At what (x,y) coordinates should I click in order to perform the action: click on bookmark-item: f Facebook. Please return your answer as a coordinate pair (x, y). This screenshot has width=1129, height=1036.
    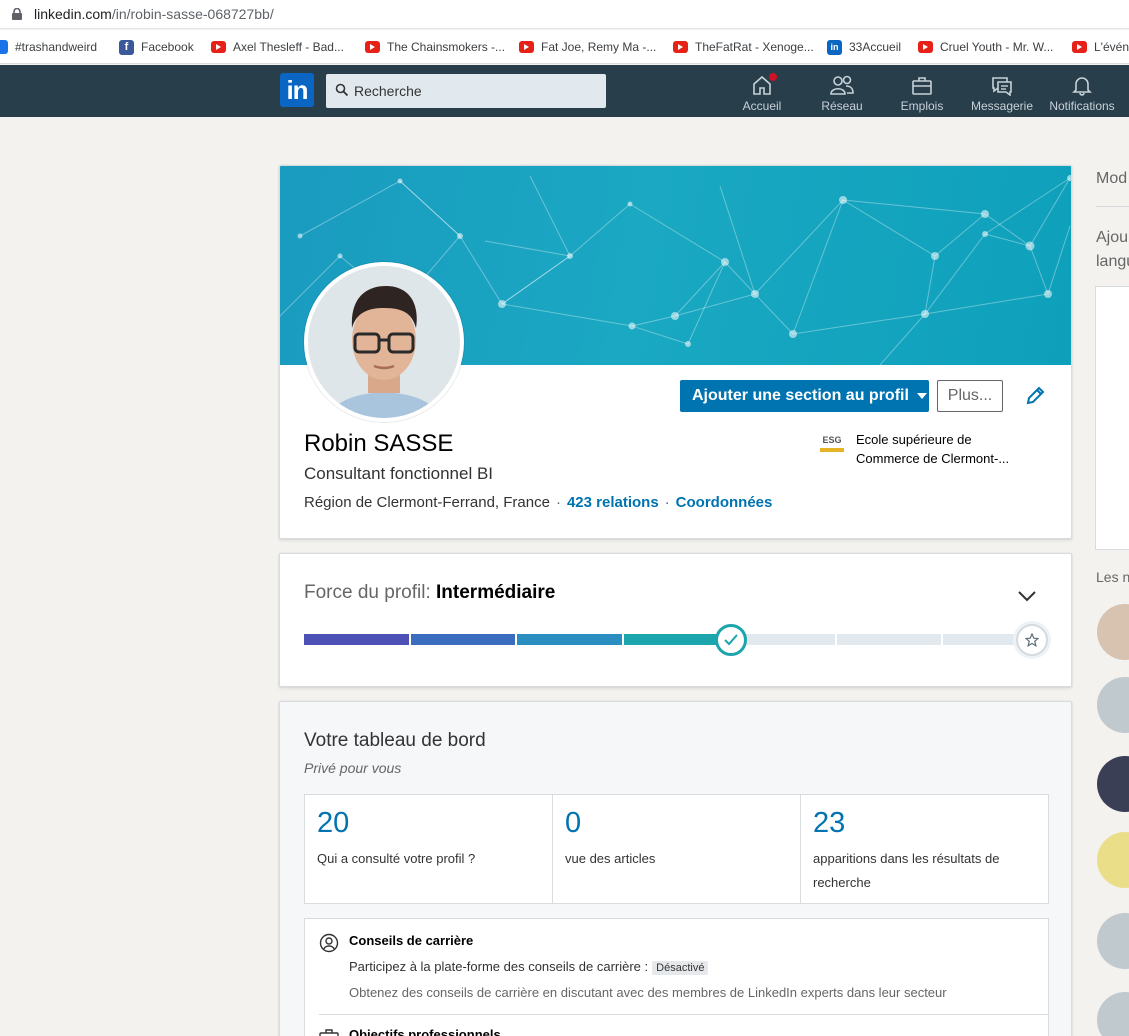
    Looking at the image, I should click on (156, 47).